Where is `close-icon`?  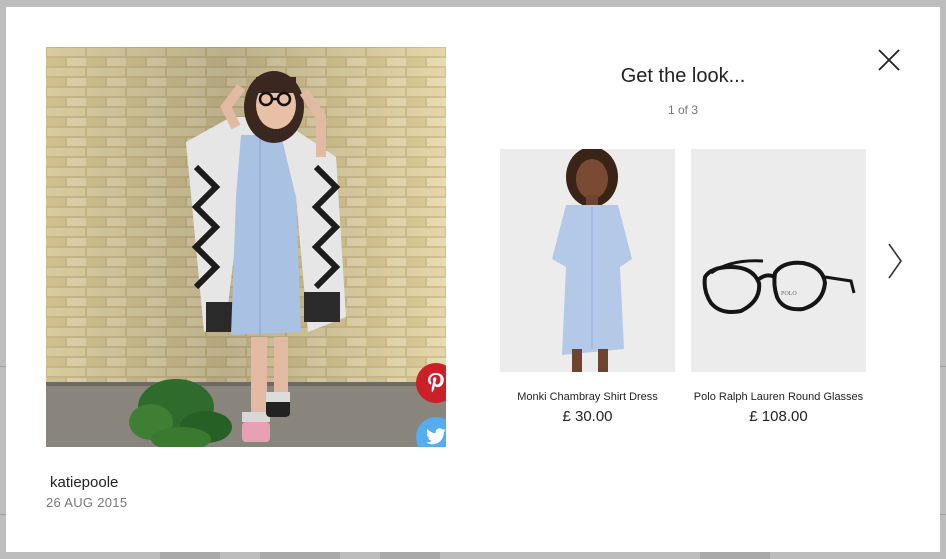 close-icon is located at coordinates (889, 60).